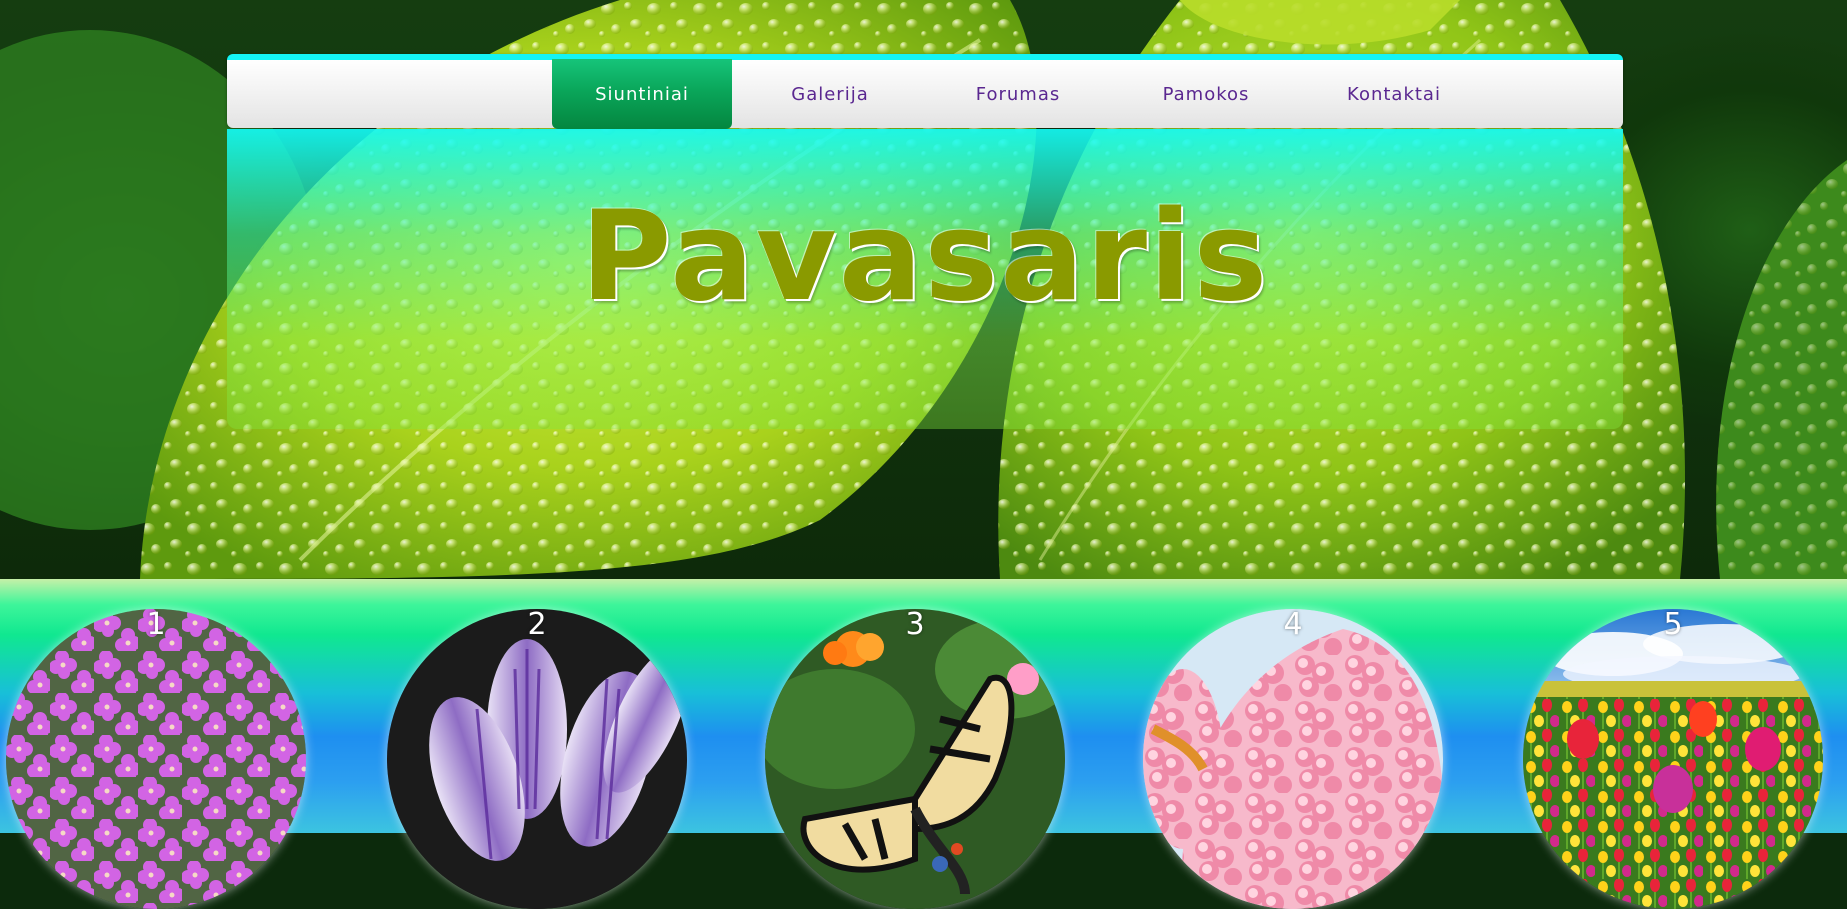 The width and height of the screenshot is (1847, 909). Describe the element at coordinates (830, 94) in the screenshot. I see `nav-item-galerija: Galerija` at that location.